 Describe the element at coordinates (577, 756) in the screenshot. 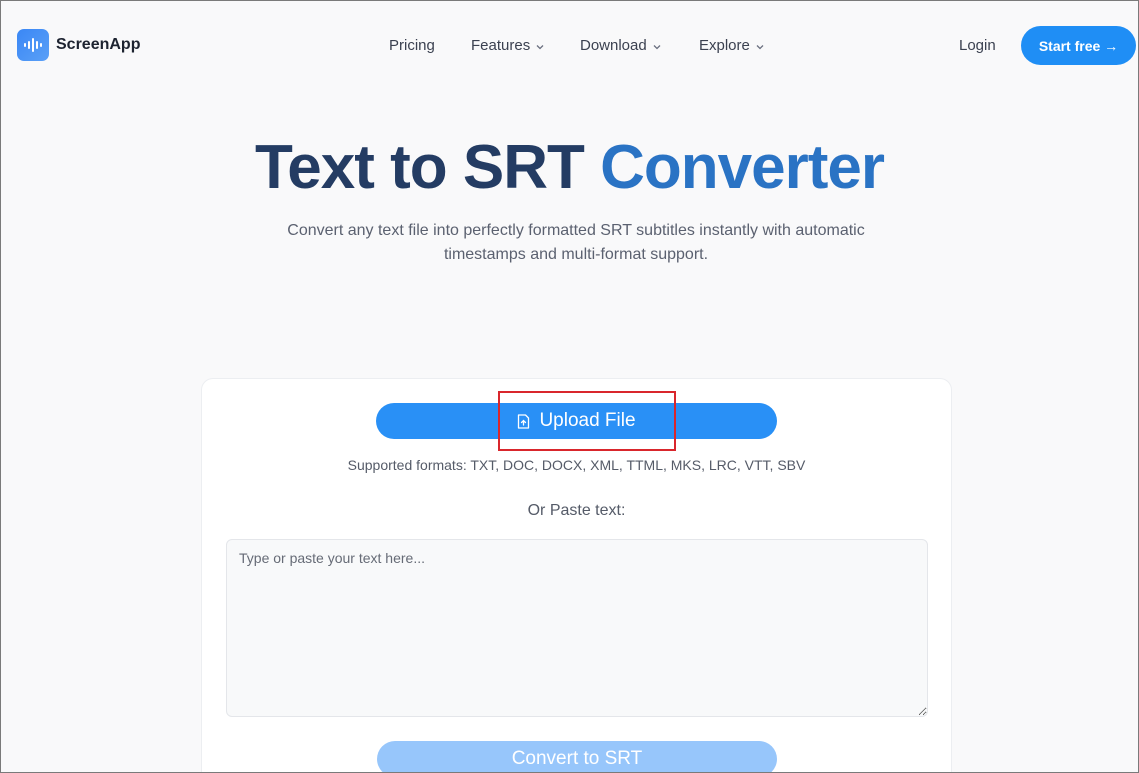

I see `convert-to-srt-button: Convert to SRT` at that location.